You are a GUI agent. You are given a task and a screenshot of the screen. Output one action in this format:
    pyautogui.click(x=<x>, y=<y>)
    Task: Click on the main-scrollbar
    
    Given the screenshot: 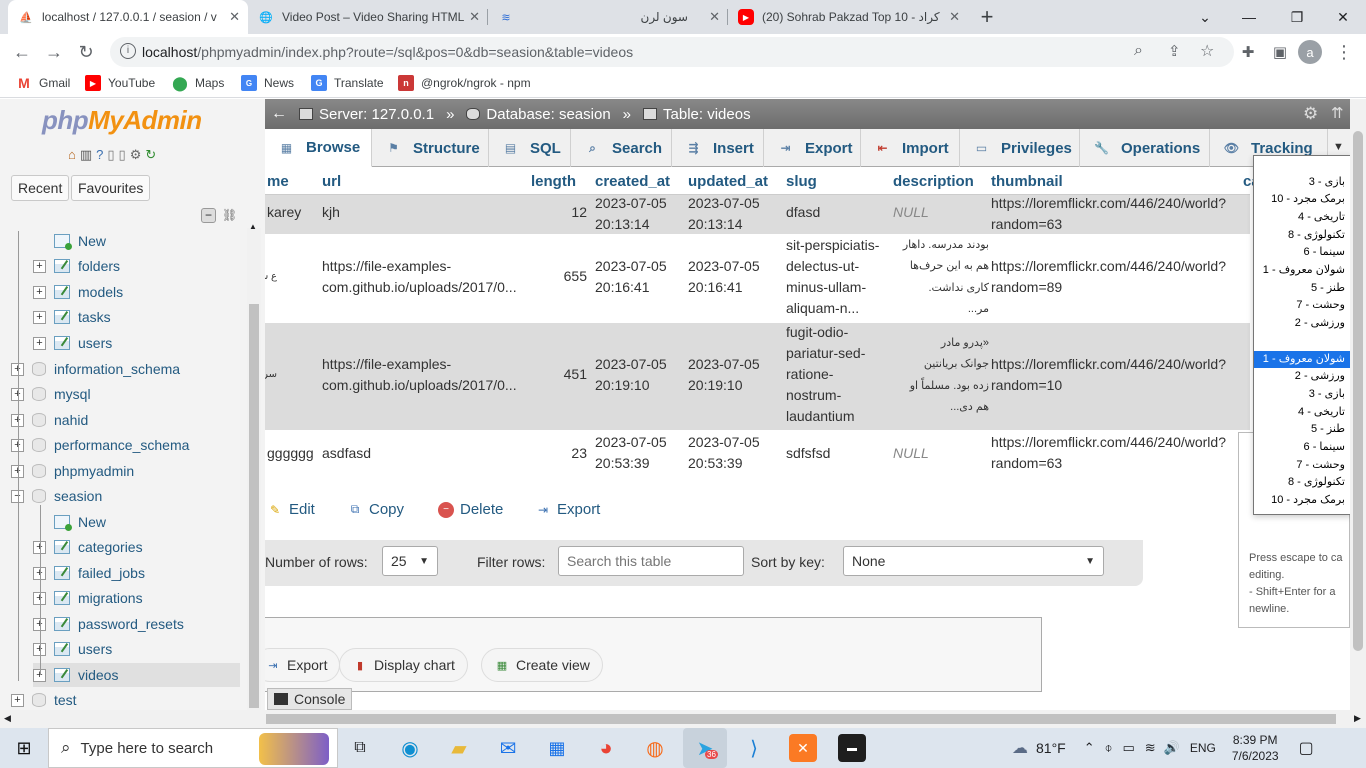 What is the action you would take?
    pyautogui.click(x=1358, y=404)
    